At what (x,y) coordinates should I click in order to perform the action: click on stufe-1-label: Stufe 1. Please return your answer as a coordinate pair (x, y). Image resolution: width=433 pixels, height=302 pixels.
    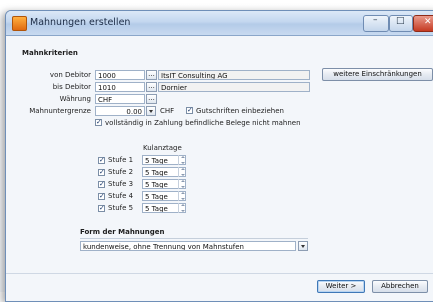
    Looking at the image, I should click on (121, 160).